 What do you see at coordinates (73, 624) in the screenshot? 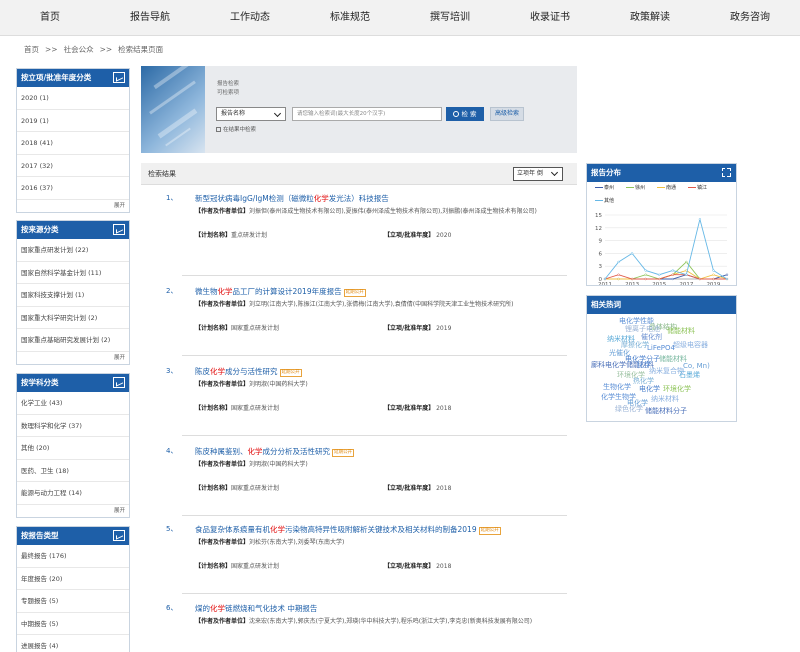
I see `sidebar-item: 中期报告 (5)` at bounding box center [73, 624].